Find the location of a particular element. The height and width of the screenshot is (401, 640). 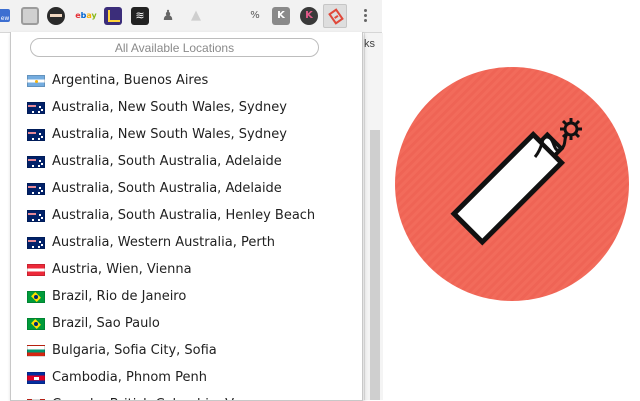

flag-bg-icon is located at coordinates (36, 351).